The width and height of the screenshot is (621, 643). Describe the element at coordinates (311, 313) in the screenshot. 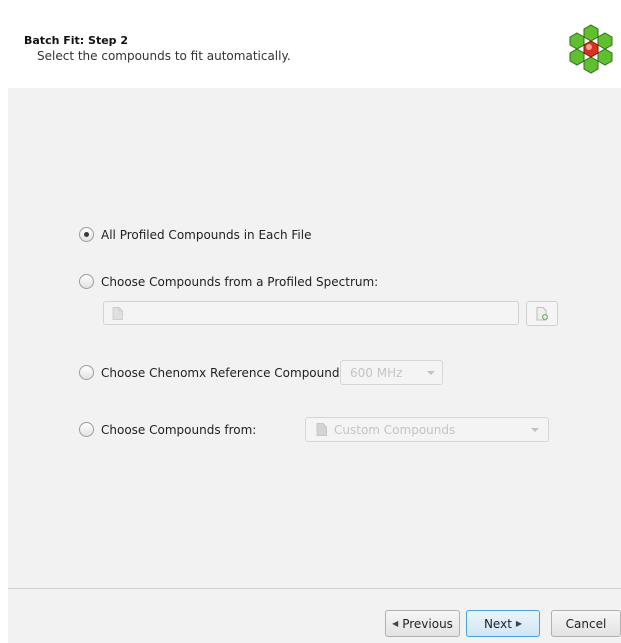

I see `spectrum-file-field` at that location.